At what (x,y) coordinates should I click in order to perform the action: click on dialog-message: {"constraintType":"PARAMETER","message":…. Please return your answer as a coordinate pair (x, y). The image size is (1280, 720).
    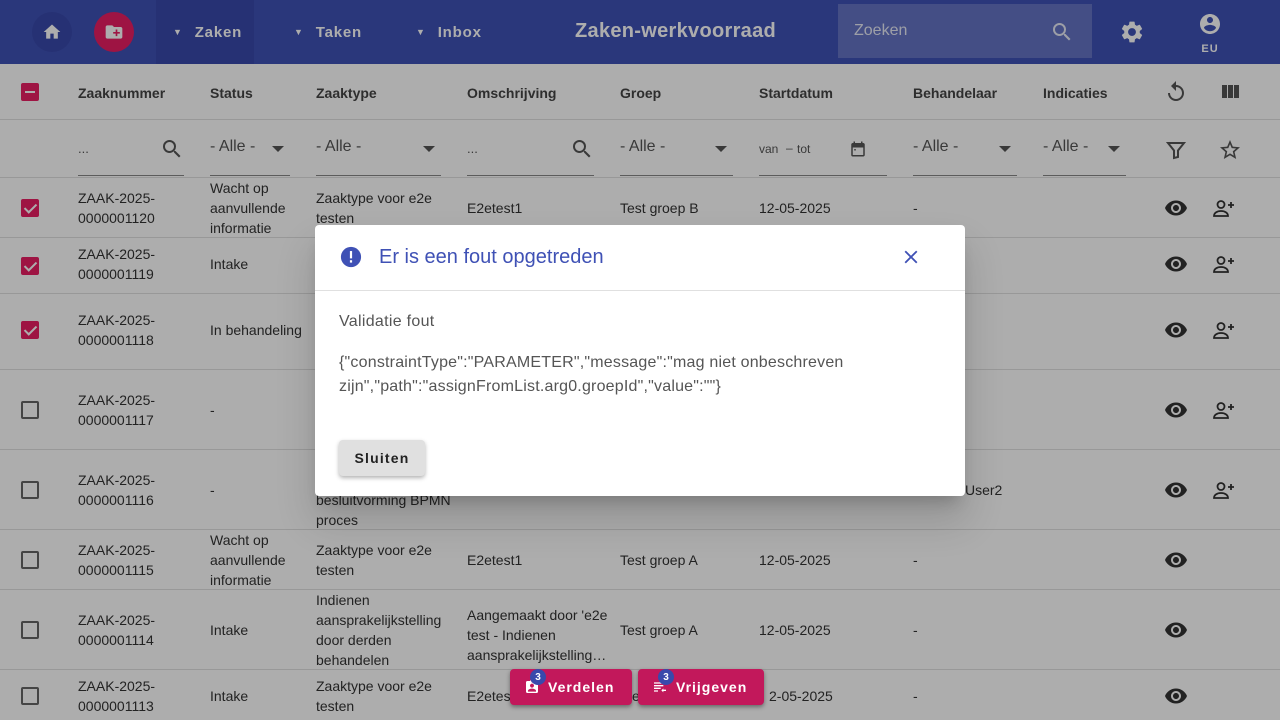
    Looking at the image, I should click on (591, 374).